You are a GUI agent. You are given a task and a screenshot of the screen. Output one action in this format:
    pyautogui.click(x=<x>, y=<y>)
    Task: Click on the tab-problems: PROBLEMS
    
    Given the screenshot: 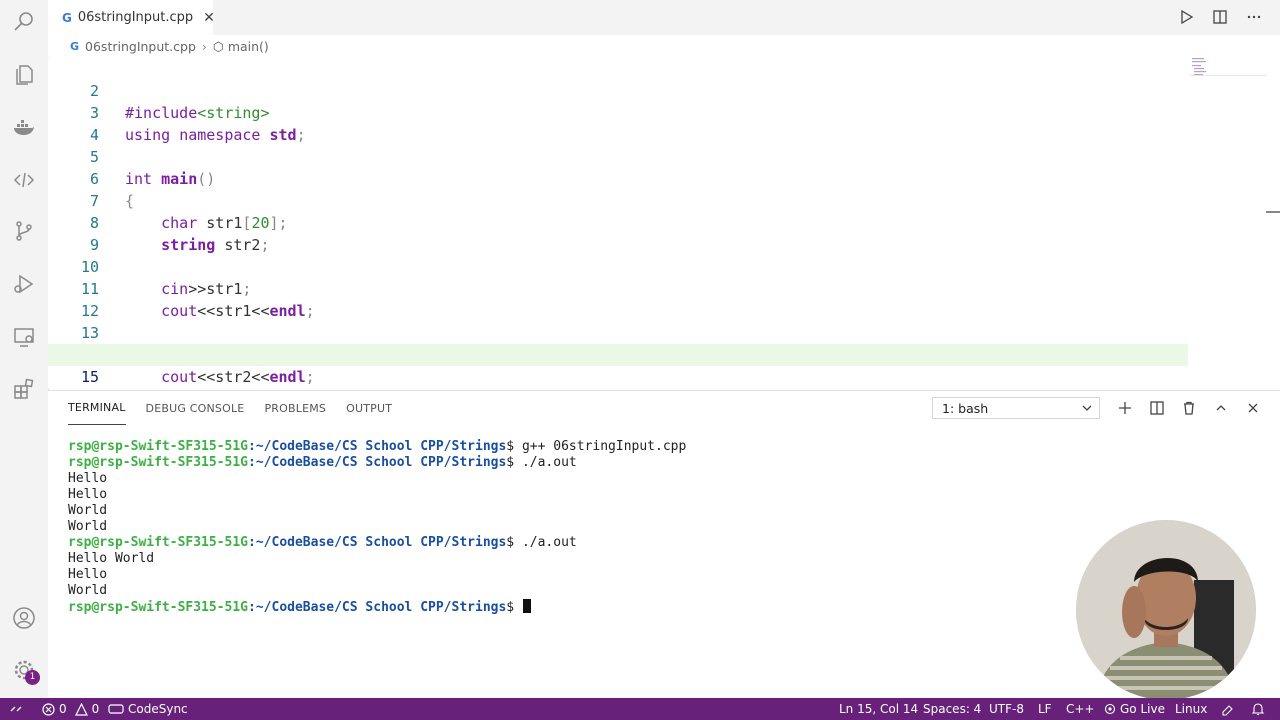 What is the action you would take?
    pyautogui.click(x=295, y=408)
    